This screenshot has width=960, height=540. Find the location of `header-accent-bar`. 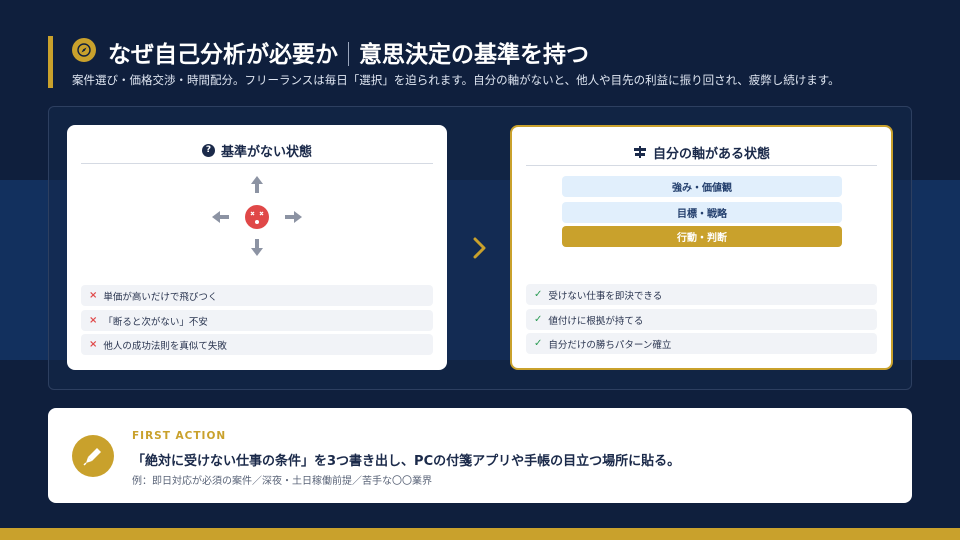

header-accent-bar is located at coordinates (50, 62).